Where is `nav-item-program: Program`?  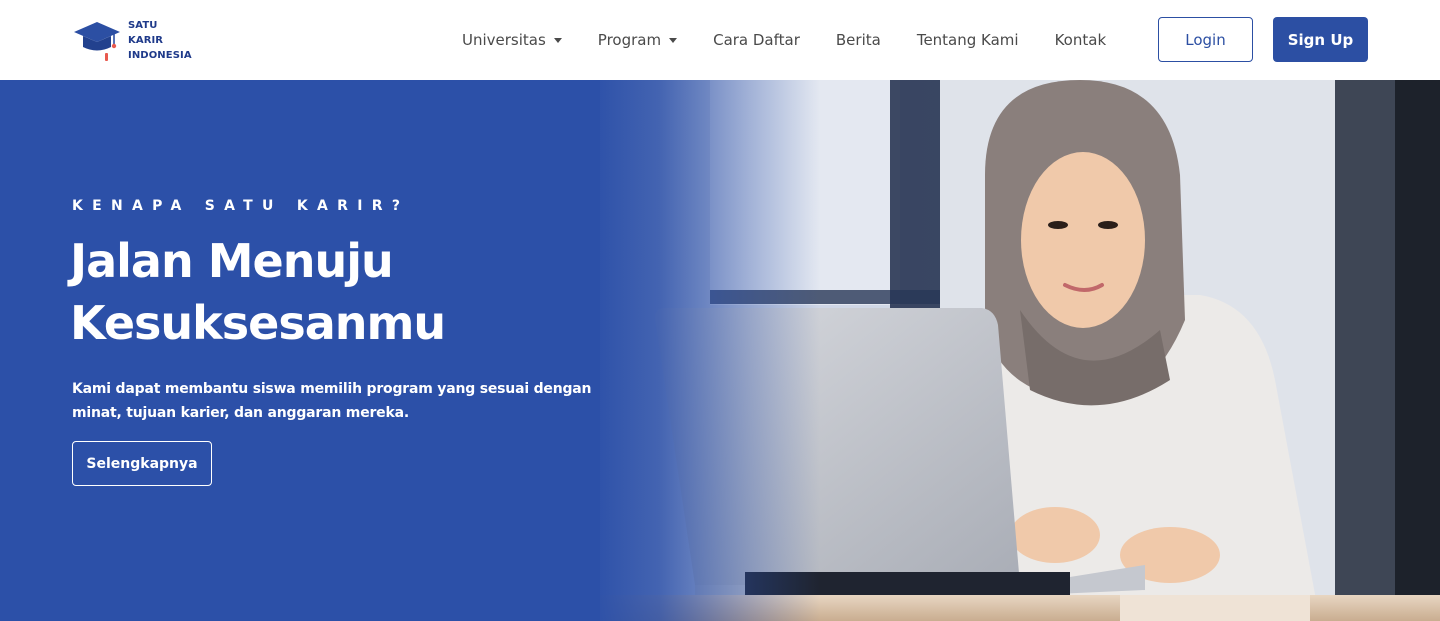 nav-item-program: Program is located at coordinates (637, 40).